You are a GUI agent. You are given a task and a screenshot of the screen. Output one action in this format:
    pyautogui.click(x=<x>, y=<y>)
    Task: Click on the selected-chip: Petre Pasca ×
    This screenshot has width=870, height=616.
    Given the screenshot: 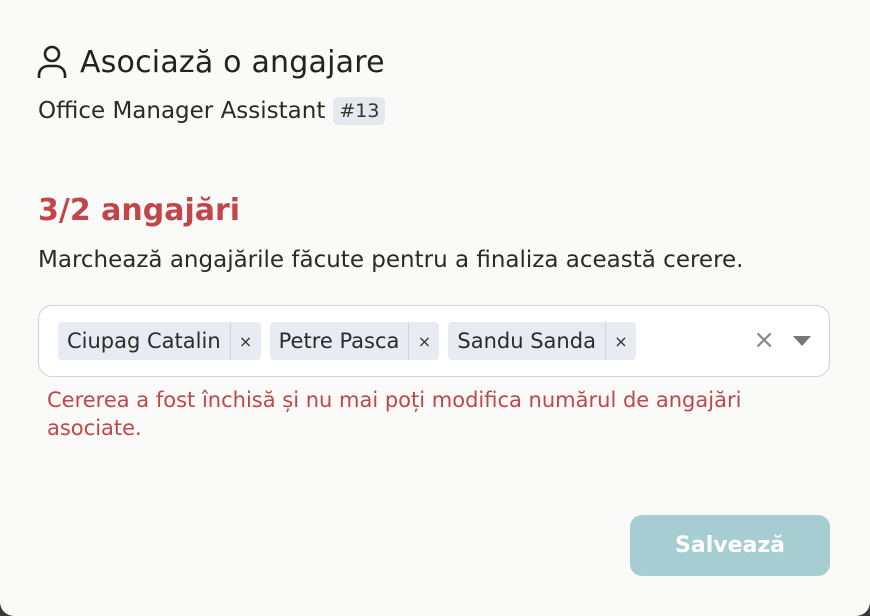 What is the action you would take?
    pyautogui.click(x=354, y=341)
    